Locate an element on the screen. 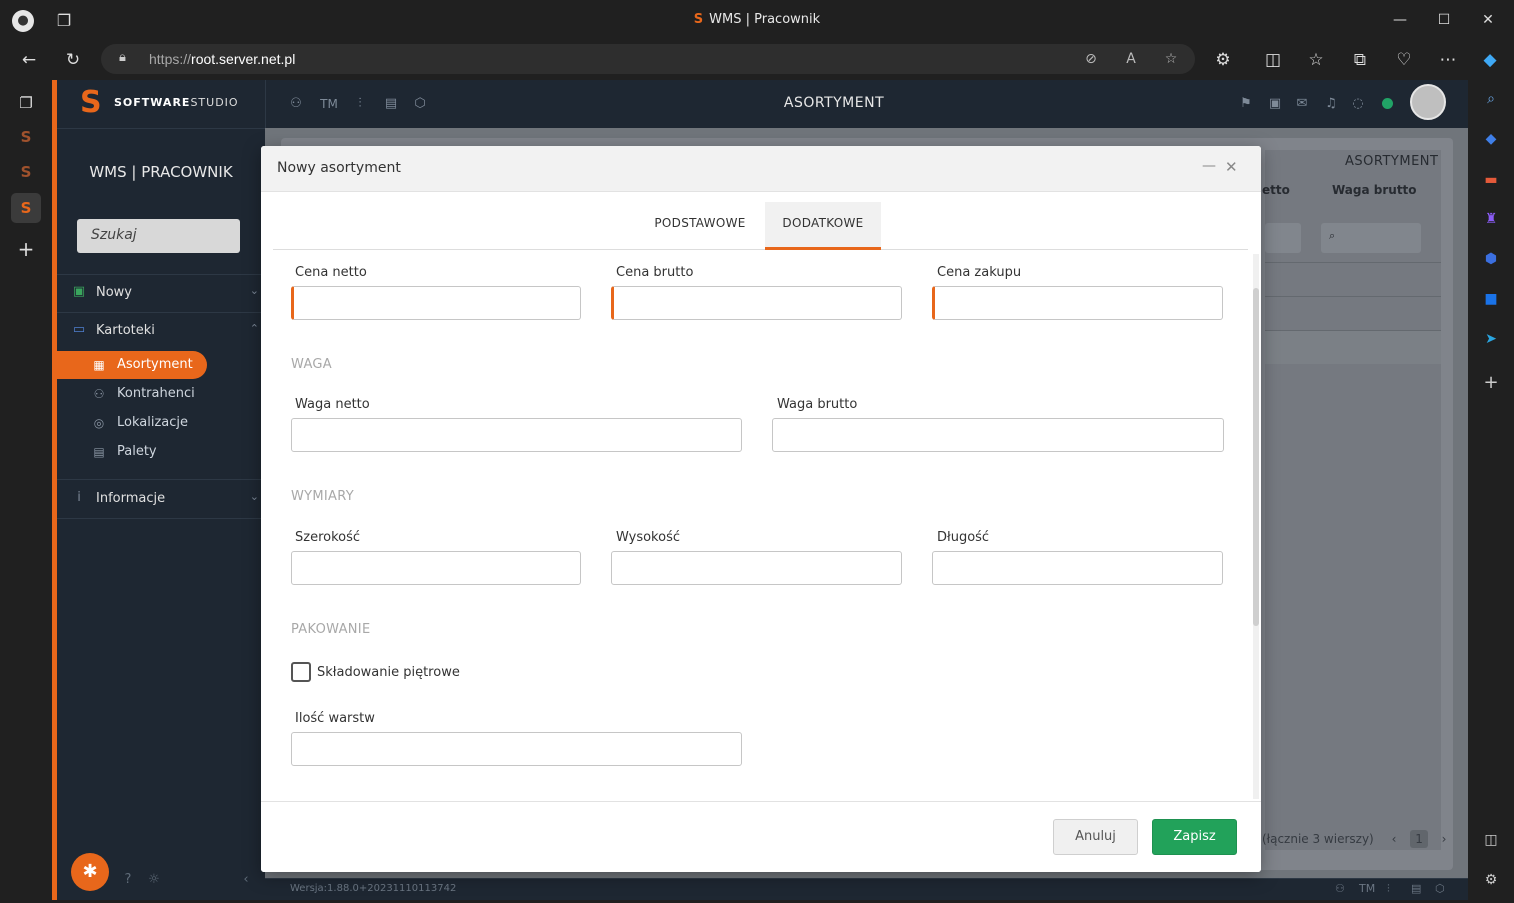 This screenshot has height=903, width=1514. submenu-item-kontrahenci: ⚇ Kontrahenci is located at coordinates (132, 394).